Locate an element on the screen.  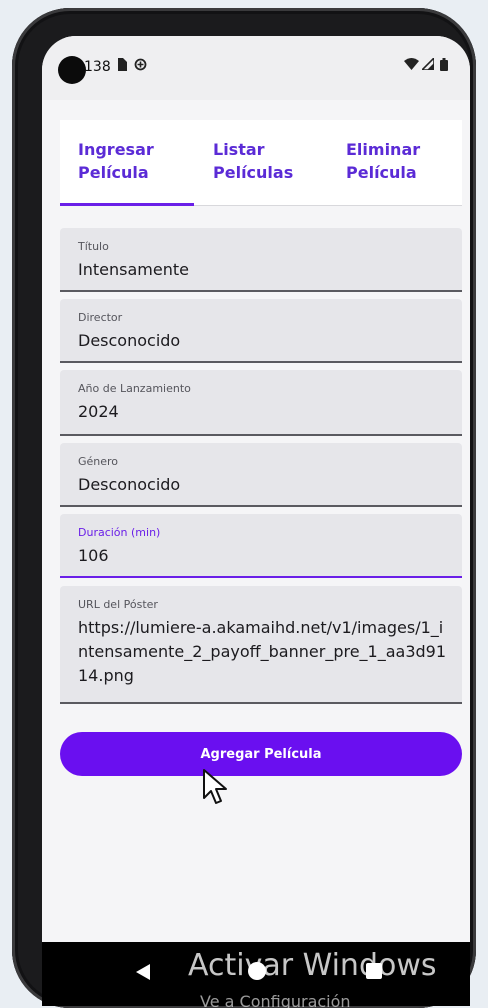
status-time: 138 is located at coordinates (97, 67).